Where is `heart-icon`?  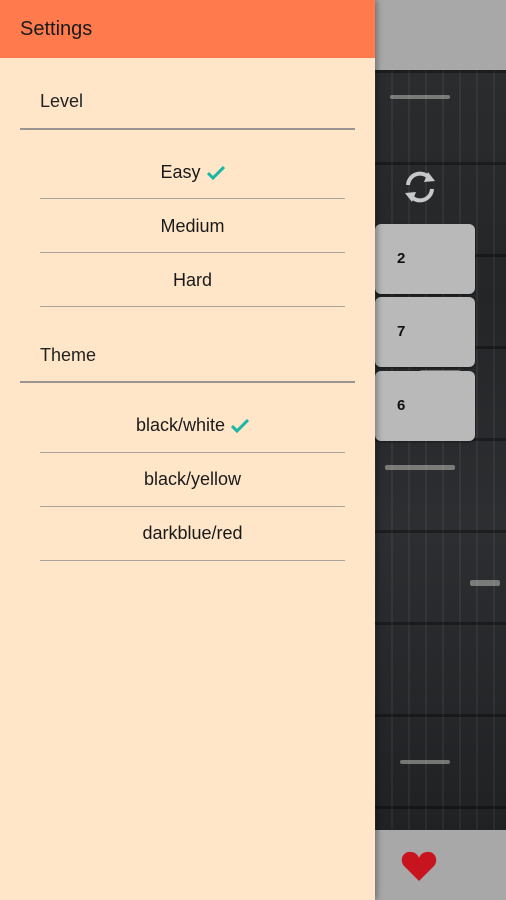
heart-icon is located at coordinates (419, 866).